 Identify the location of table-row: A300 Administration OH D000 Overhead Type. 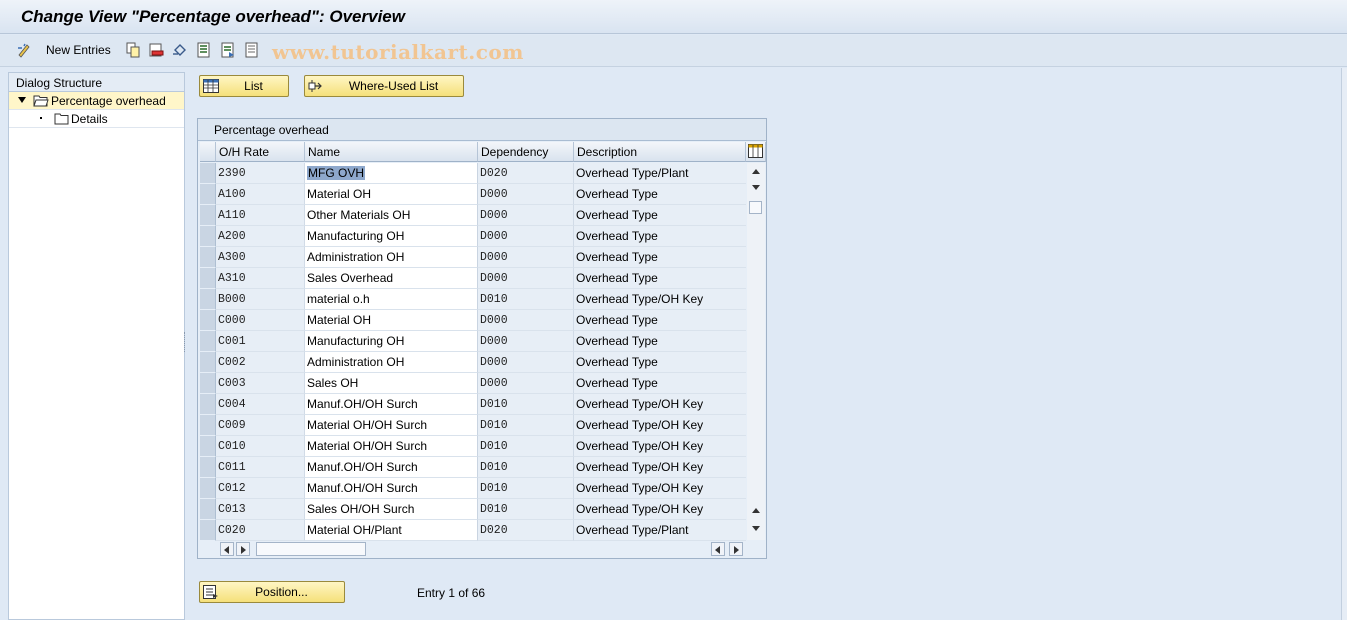
(472, 257).